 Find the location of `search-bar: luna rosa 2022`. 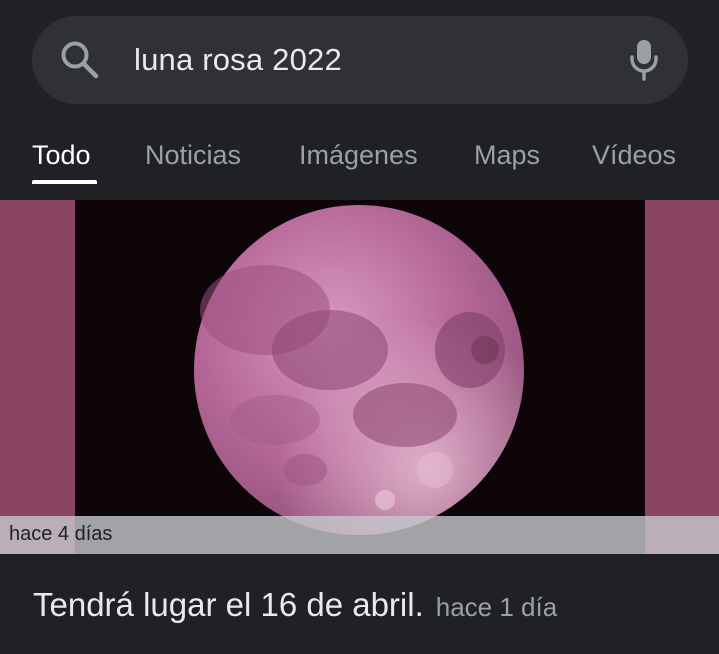

search-bar: luna rosa 2022 is located at coordinates (360, 60).